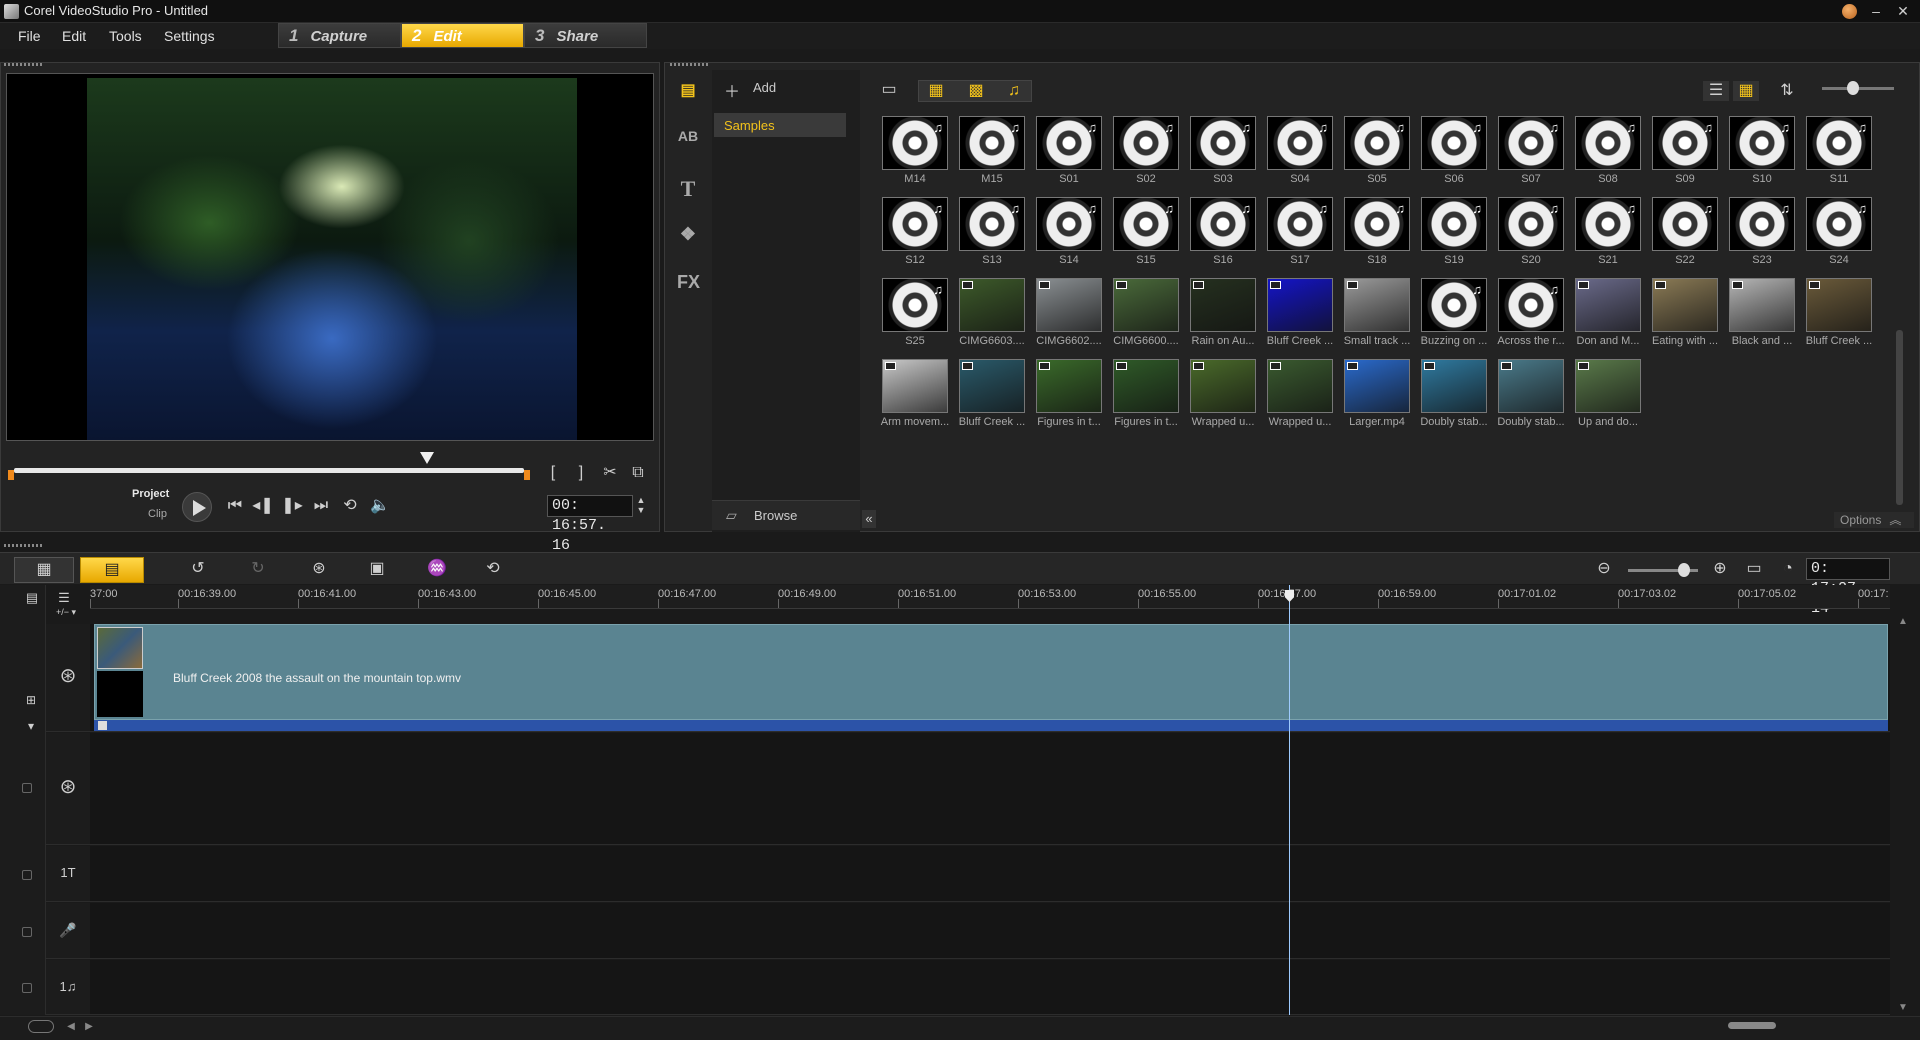 The height and width of the screenshot is (1040, 1920). What do you see at coordinates (462, 35) in the screenshot?
I see `tab-edit: 2 Edit` at bounding box center [462, 35].